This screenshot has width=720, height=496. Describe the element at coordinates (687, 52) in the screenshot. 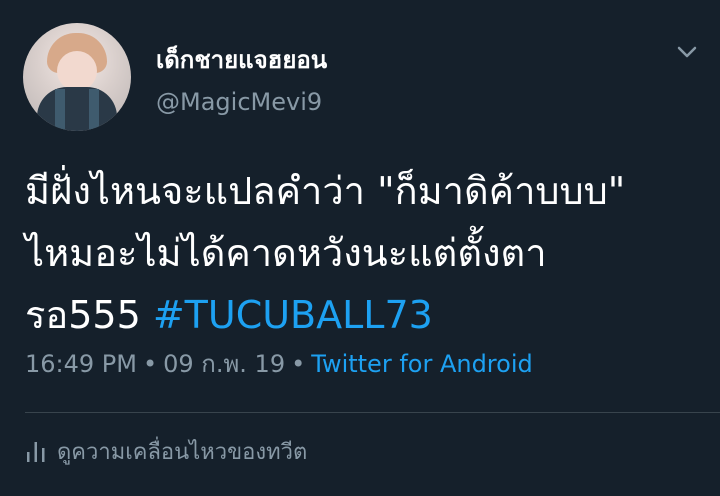

I see `chevron-down-icon` at that location.